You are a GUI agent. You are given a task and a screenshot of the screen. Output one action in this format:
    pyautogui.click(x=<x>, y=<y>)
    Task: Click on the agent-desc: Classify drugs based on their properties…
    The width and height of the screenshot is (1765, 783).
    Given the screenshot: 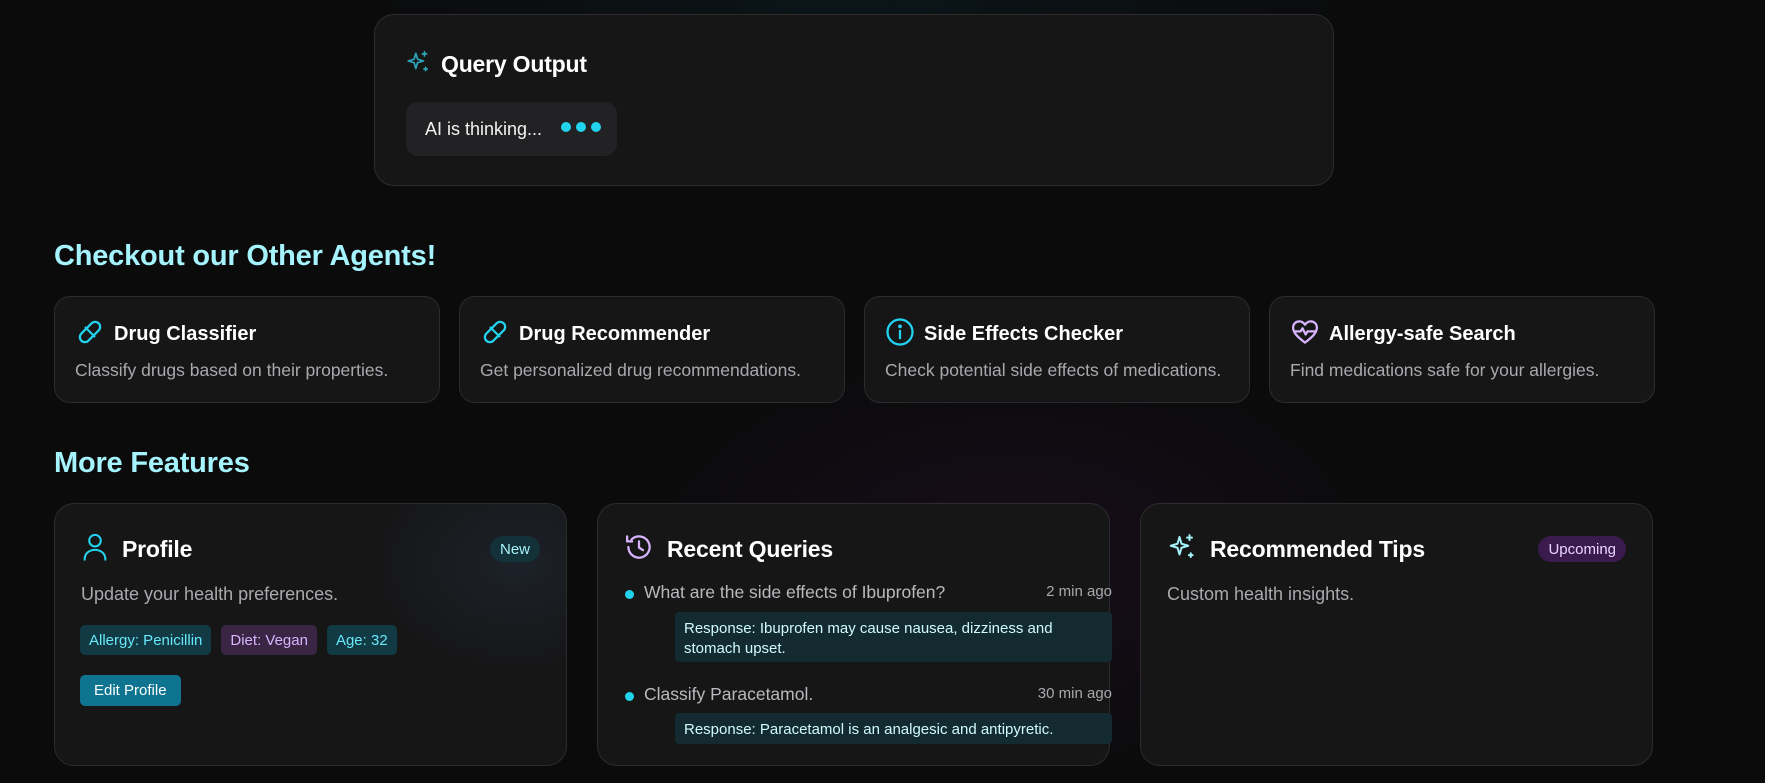 What is the action you would take?
    pyautogui.click(x=232, y=370)
    